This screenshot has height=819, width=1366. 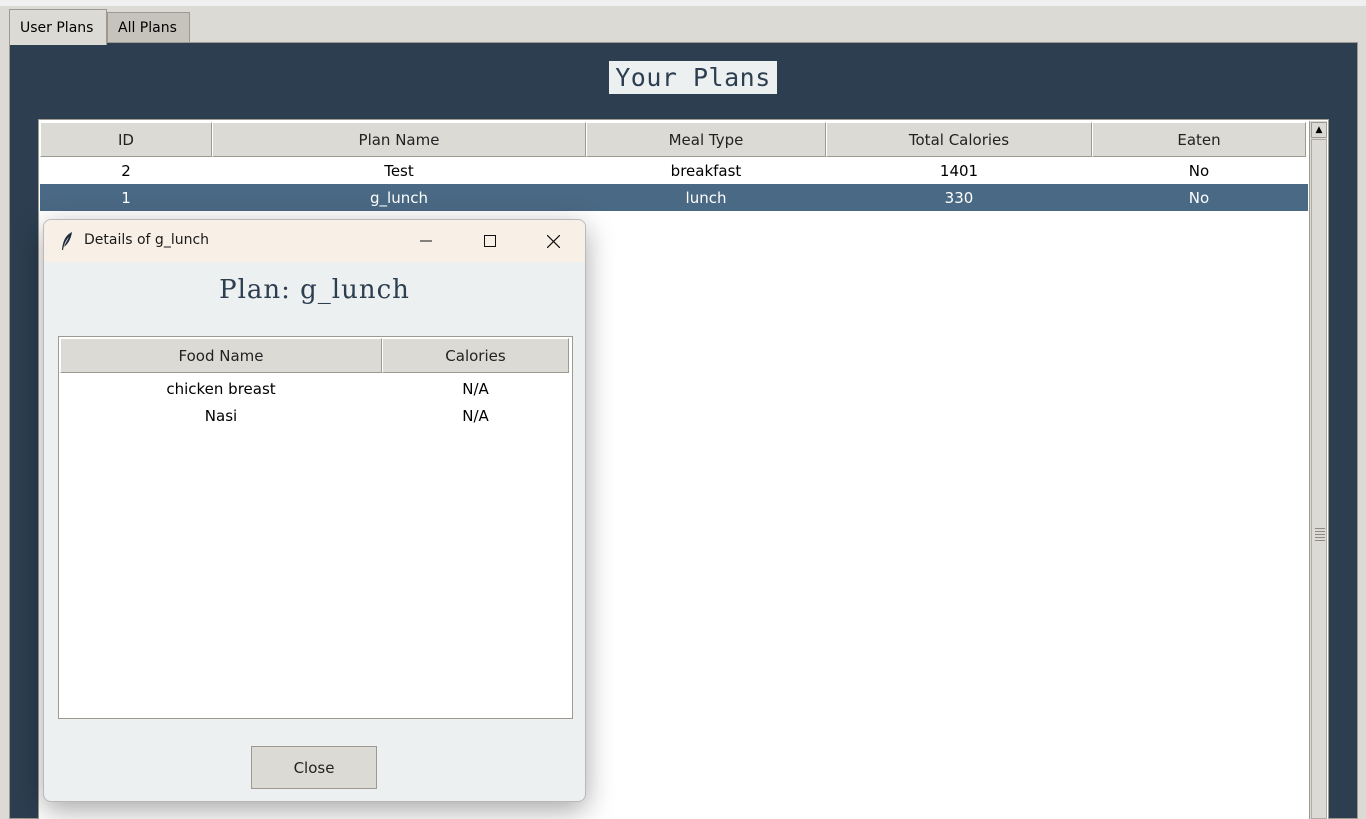 What do you see at coordinates (315, 388) in the screenshot?
I see `table-row: chicken breast N/A` at bounding box center [315, 388].